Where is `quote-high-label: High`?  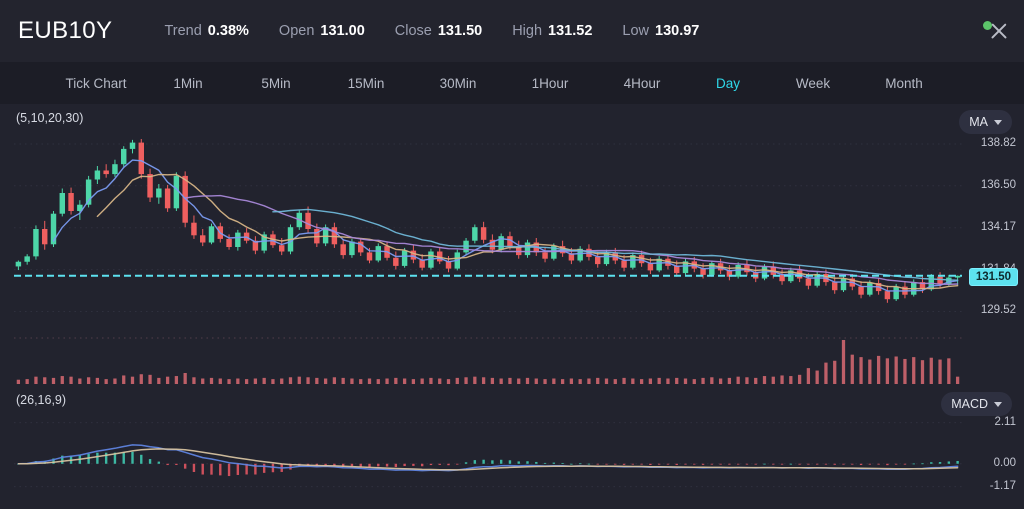
quote-high-label: High is located at coordinates (527, 31).